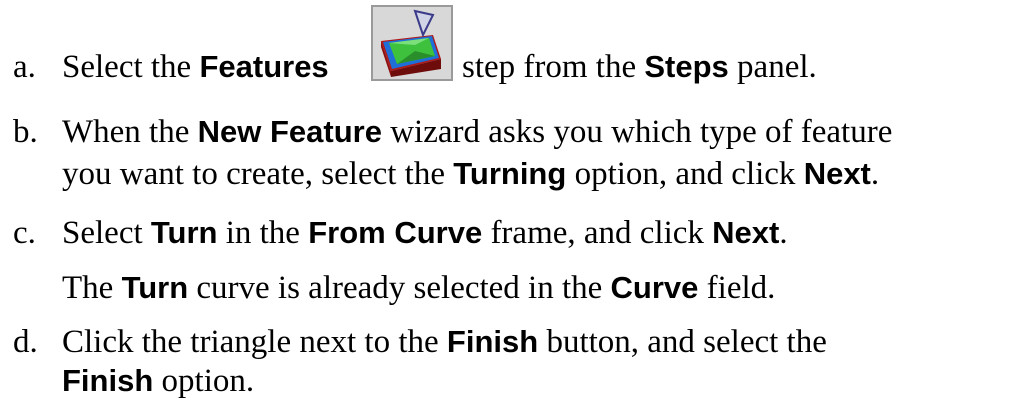 This screenshot has width=1027, height=403. I want to click on step-a-text: Select the Features, so click(195, 67).